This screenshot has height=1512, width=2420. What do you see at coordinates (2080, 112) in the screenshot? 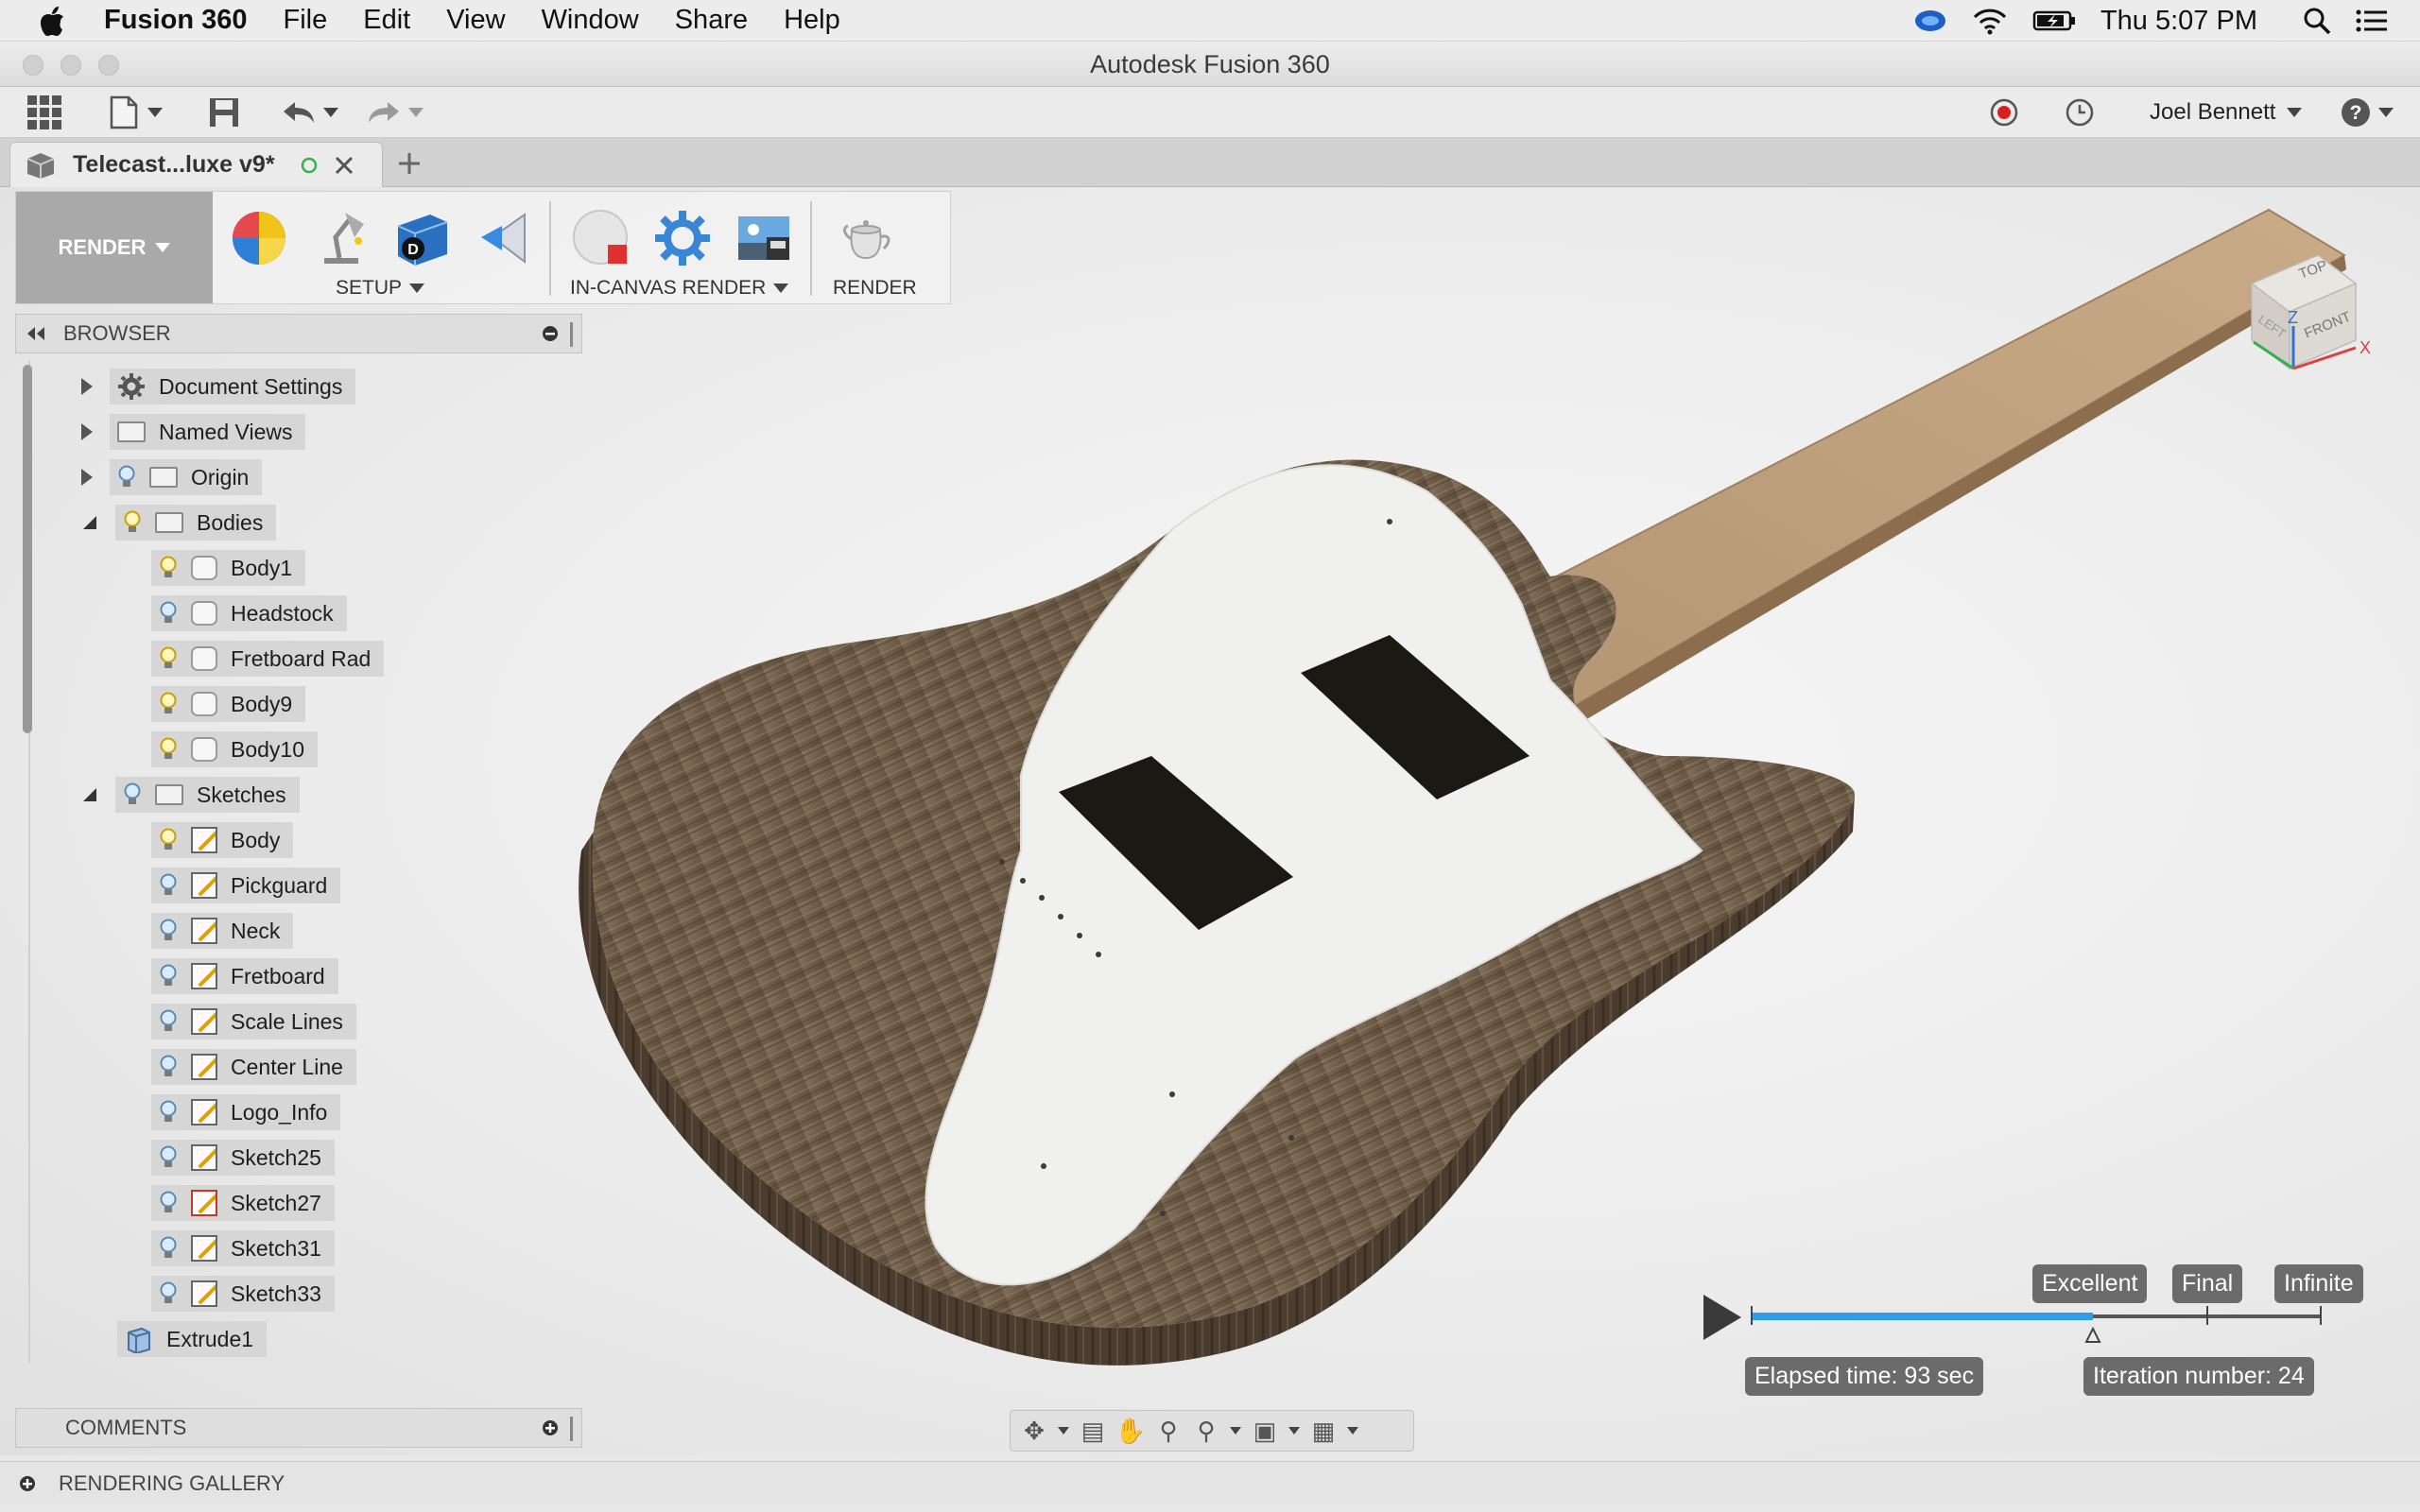
I see `job-status-button` at bounding box center [2080, 112].